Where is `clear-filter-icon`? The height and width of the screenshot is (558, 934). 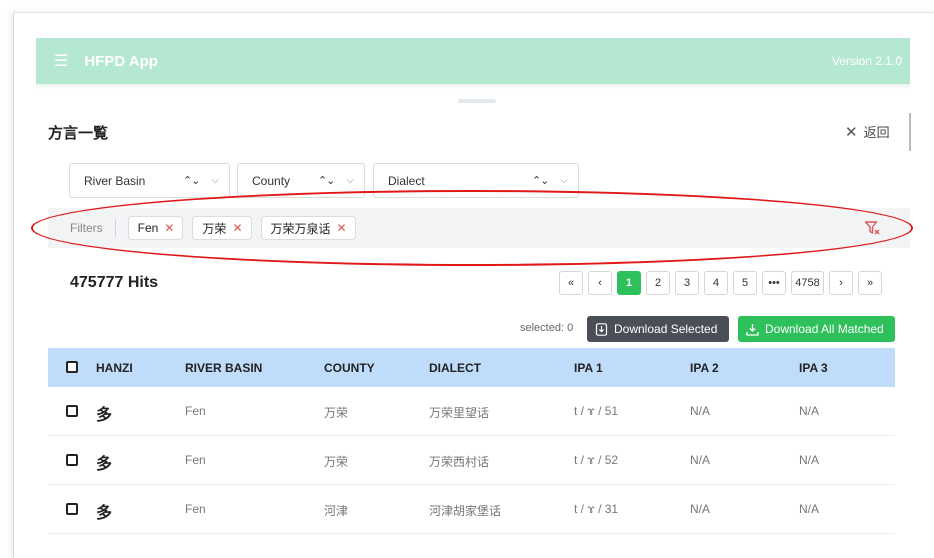
clear-filter-icon is located at coordinates (872, 228).